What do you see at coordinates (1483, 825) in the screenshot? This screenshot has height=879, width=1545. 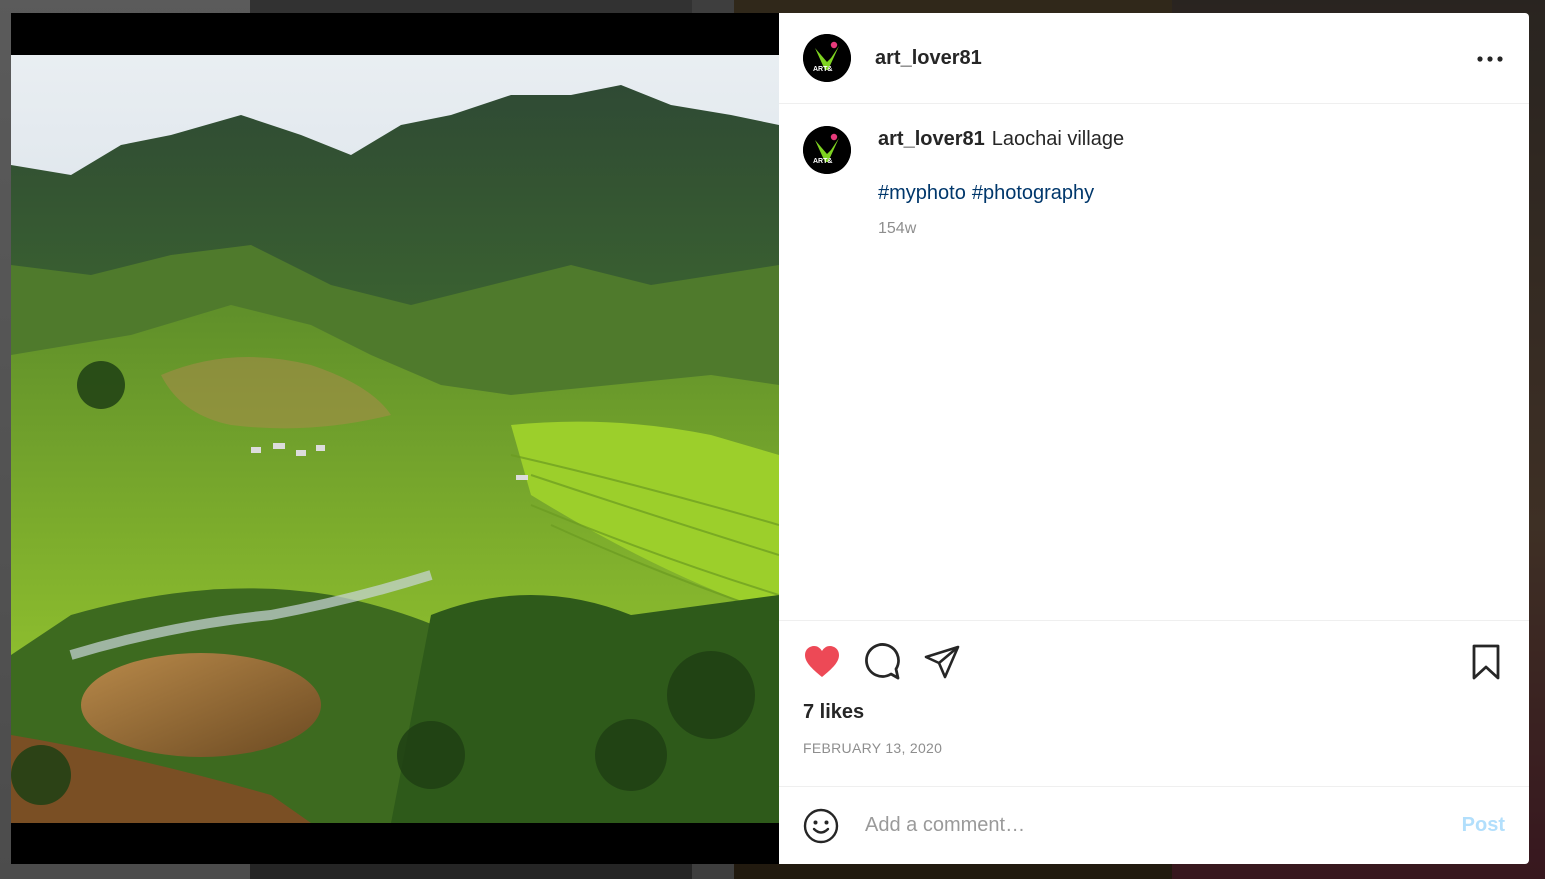 I see `post-comment-button: Post` at bounding box center [1483, 825].